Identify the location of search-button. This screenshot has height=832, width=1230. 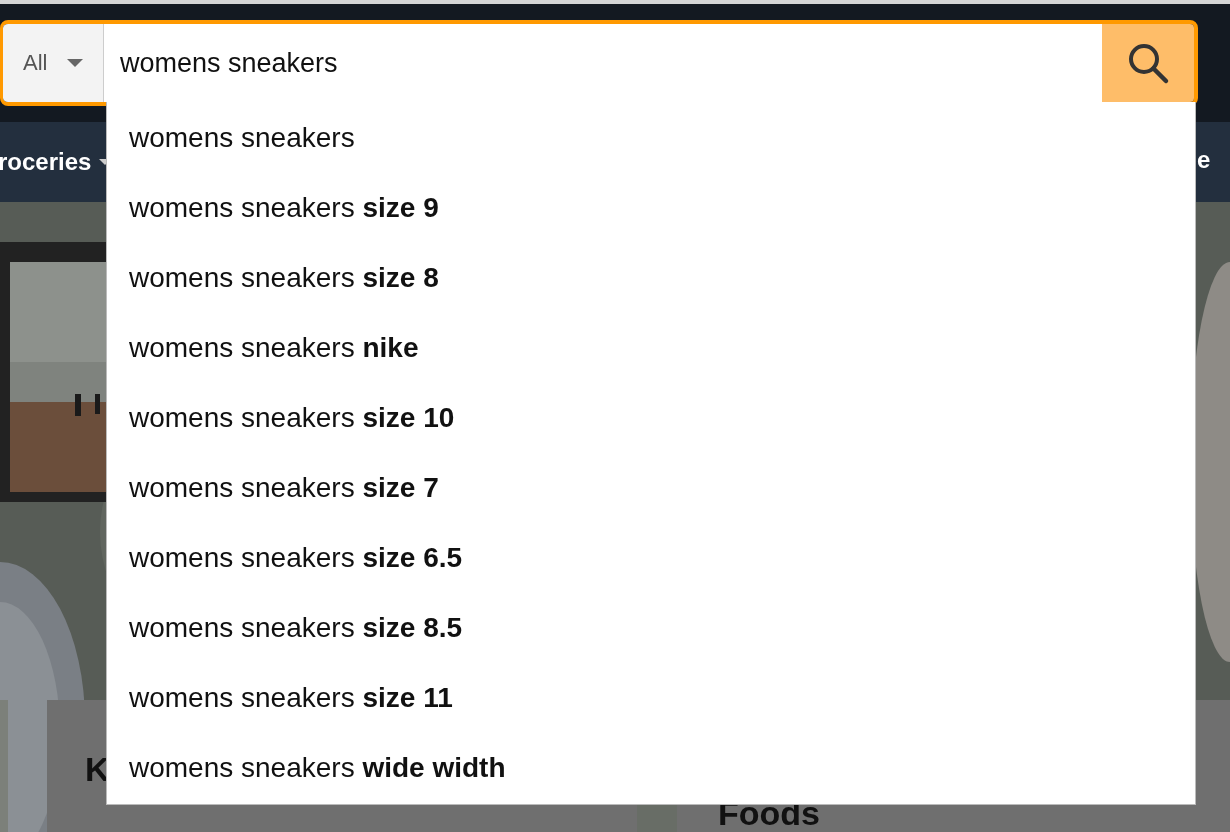
(1148, 63).